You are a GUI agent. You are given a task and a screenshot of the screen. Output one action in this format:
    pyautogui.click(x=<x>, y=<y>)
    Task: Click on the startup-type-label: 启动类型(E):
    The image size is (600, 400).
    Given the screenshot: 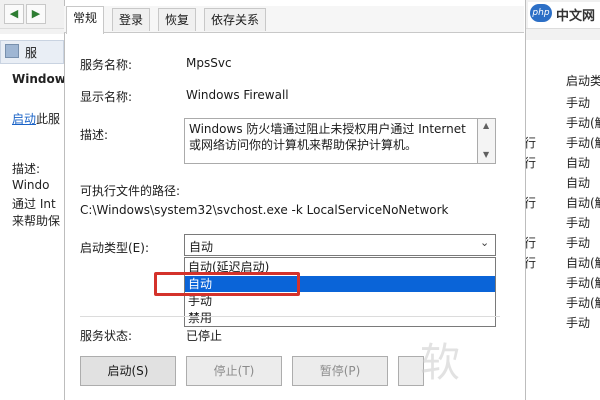 What is the action you would take?
    pyautogui.click(x=114, y=248)
    